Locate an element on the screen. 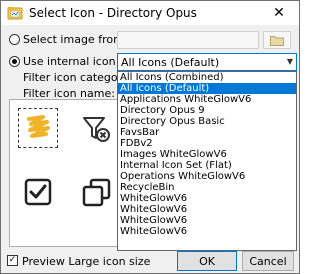 This screenshot has width=320, height=274. scribble-icon is located at coordinates (38, 126).